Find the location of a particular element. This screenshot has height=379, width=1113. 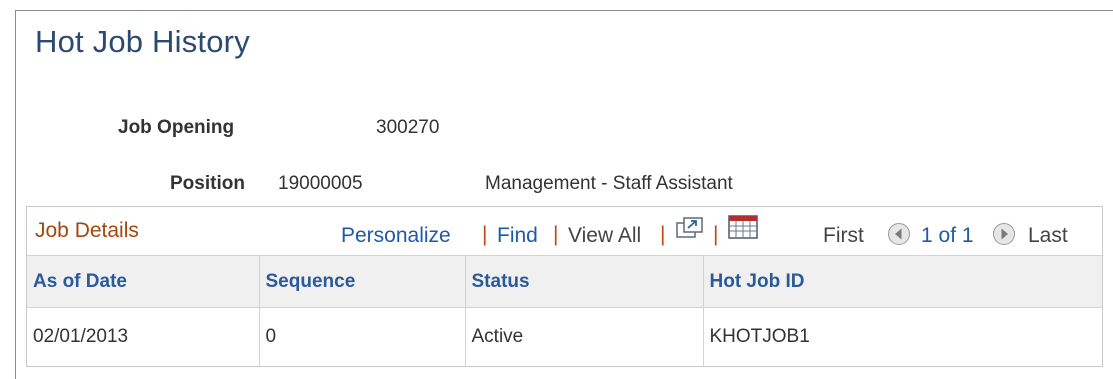

cell-sequence: 0 is located at coordinates (362, 337).